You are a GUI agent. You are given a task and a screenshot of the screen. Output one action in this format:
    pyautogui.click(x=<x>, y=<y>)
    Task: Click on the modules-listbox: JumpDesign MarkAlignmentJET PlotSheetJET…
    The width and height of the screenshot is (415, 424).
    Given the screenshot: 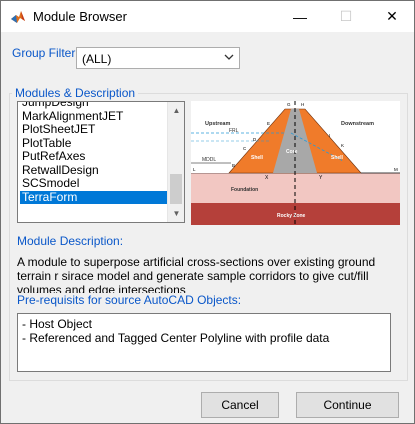 What is the action you would take?
    pyautogui.click(x=101, y=162)
    